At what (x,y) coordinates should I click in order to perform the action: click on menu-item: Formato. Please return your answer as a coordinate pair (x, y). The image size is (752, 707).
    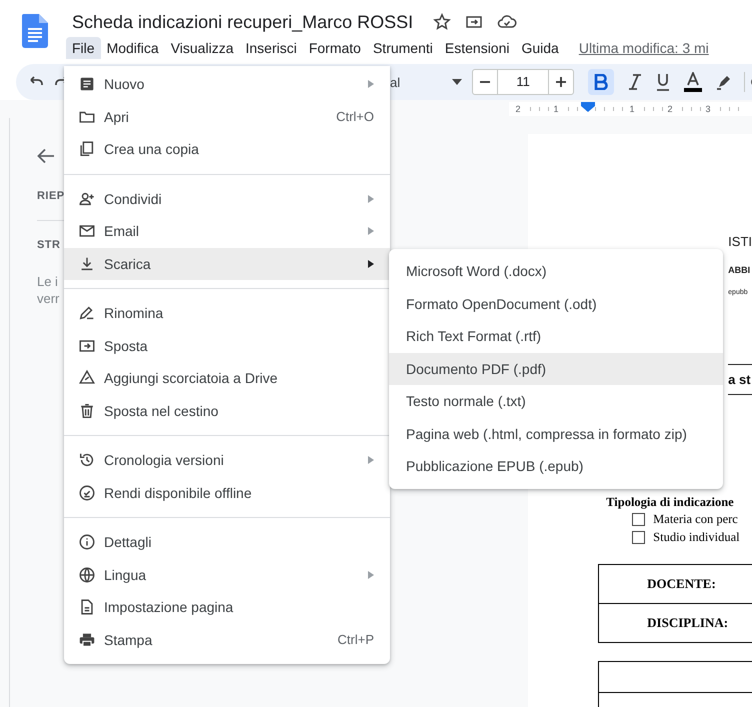
    Looking at the image, I should click on (334, 48).